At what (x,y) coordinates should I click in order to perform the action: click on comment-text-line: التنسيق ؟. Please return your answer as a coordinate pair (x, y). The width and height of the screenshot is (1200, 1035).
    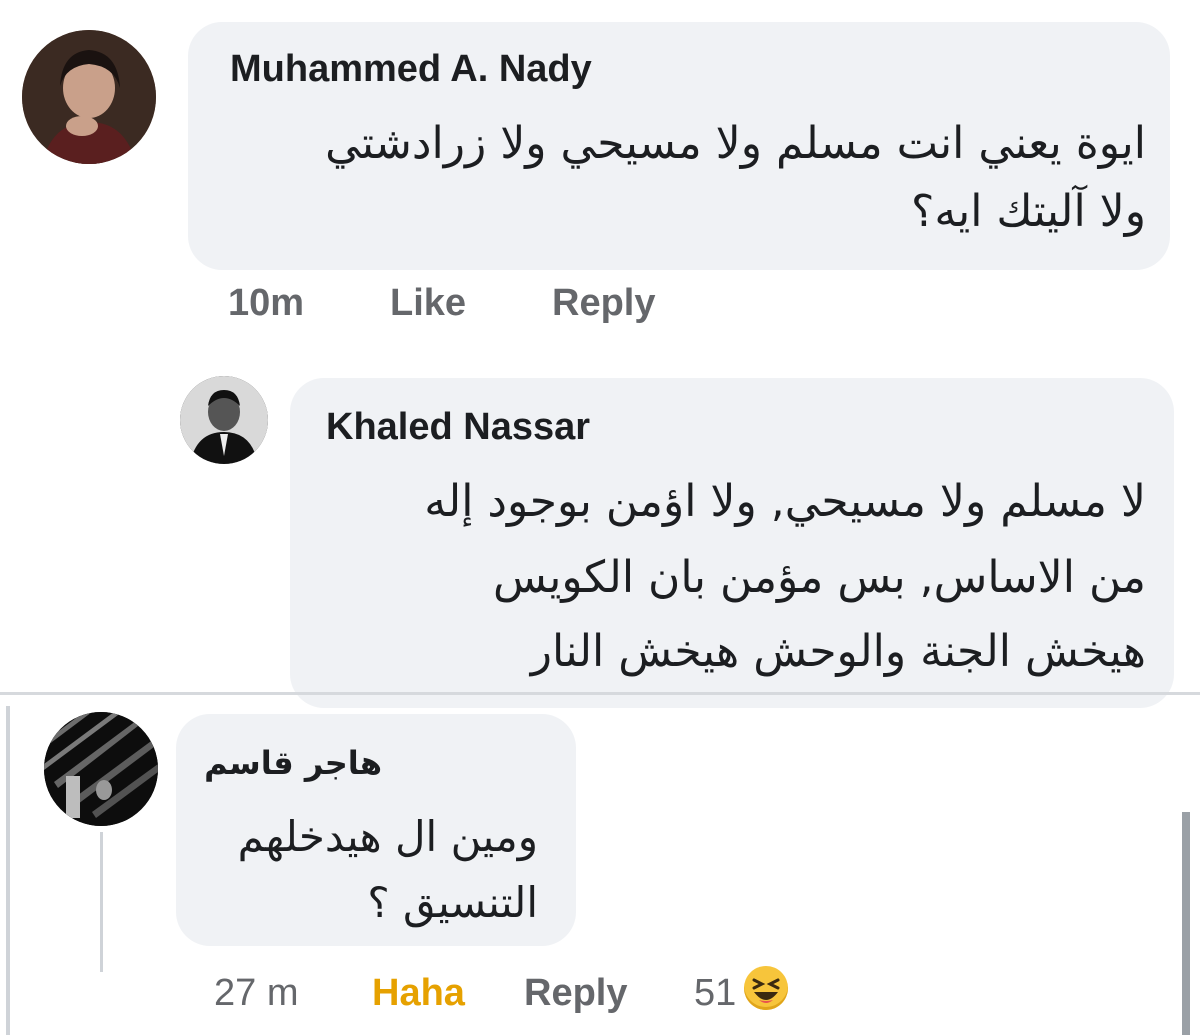
    Looking at the image, I should click on (452, 902).